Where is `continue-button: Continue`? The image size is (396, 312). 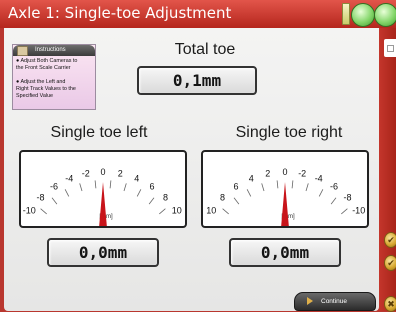
continue-button: Continue is located at coordinates (335, 301).